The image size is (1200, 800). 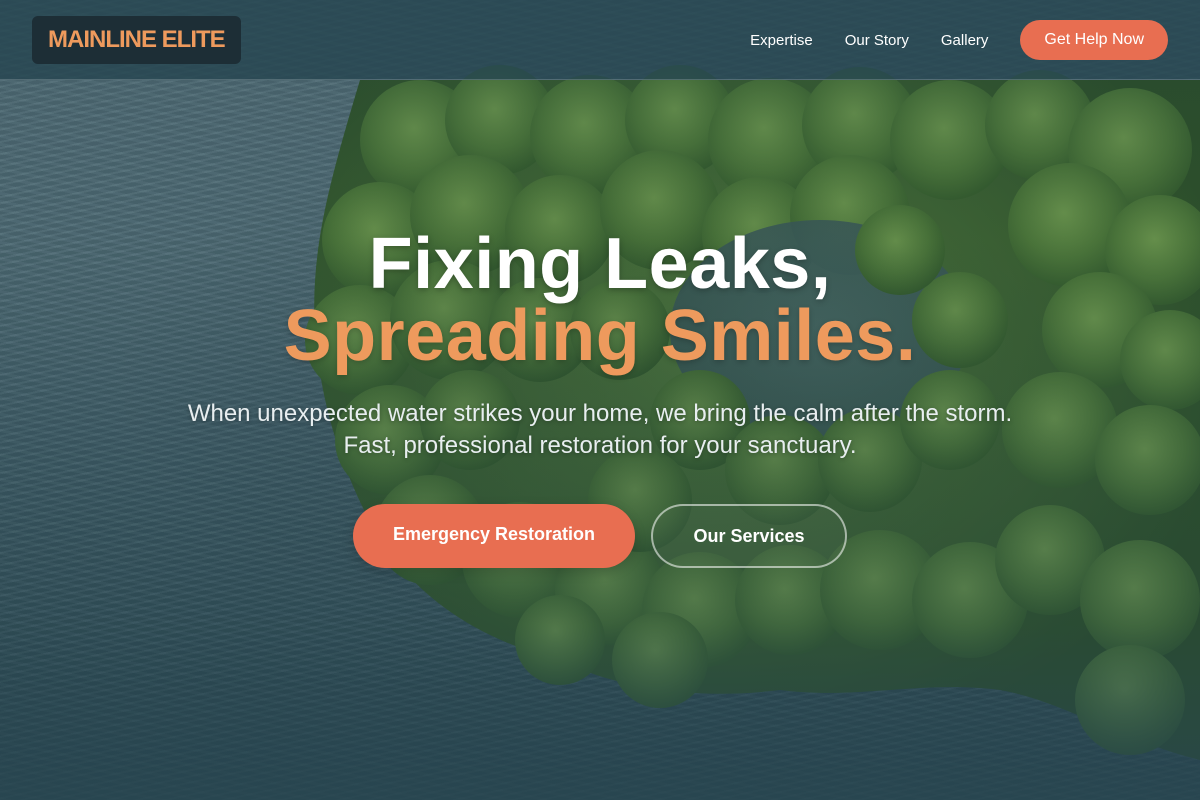 What do you see at coordinates (965, 40) in the screenshot?
I see `nav-link-gallery: Gallery` at bounding box center [965, 40].